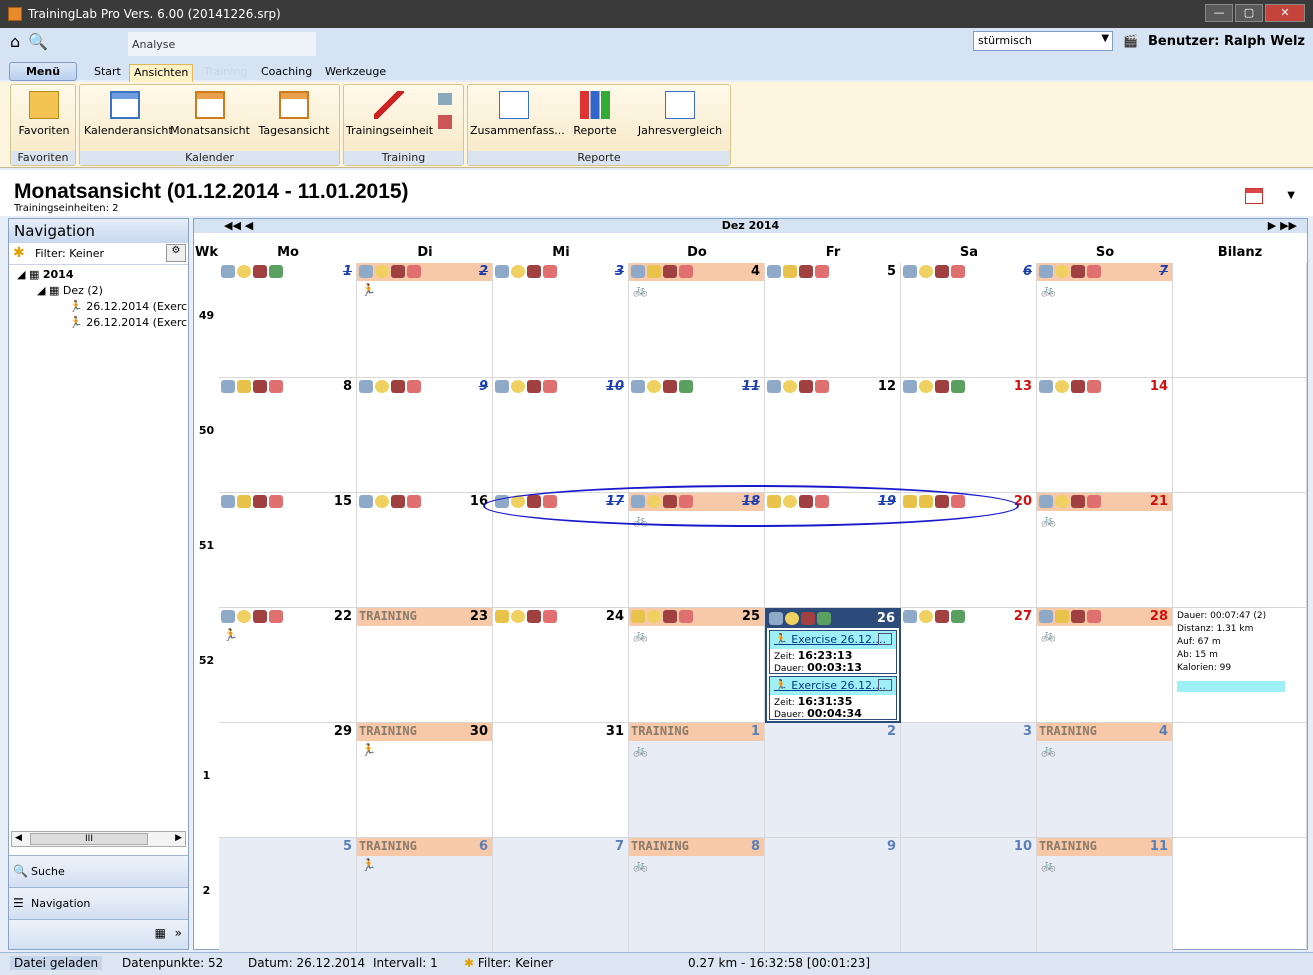 This screenshot has width=1313, height=975. Describe the element at coordinates (38, 41) in the screenshot. I see `search-document-icon: 🔍` at that location.